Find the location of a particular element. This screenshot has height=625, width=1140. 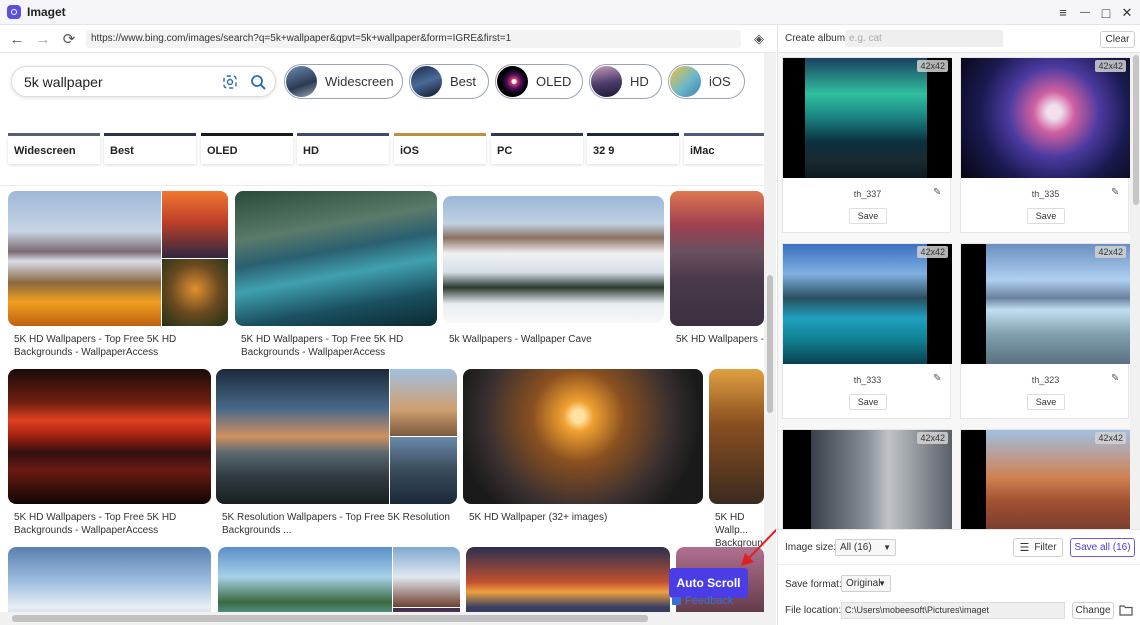

grid-scrollbar is located at coordinates (1135, 291).